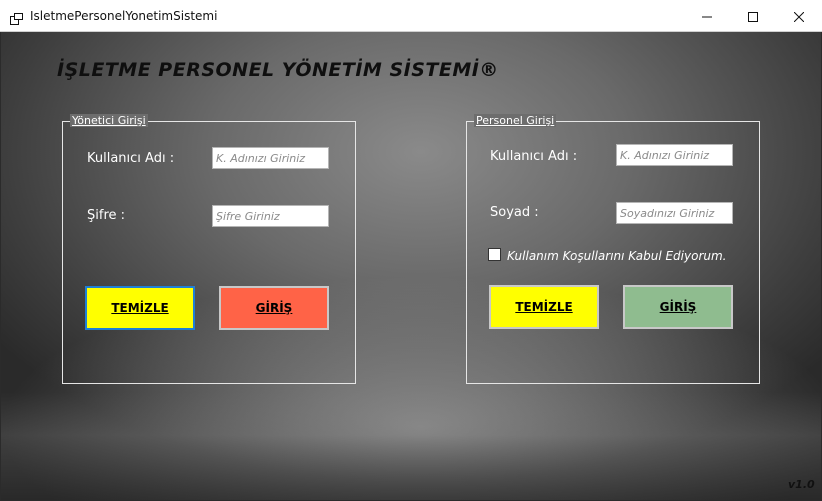 Image resolution: width=822 pixels, height=501 pixels. I want to click on title-bar: IsletmePersonelYonetimSistemi, so click(411, 16).